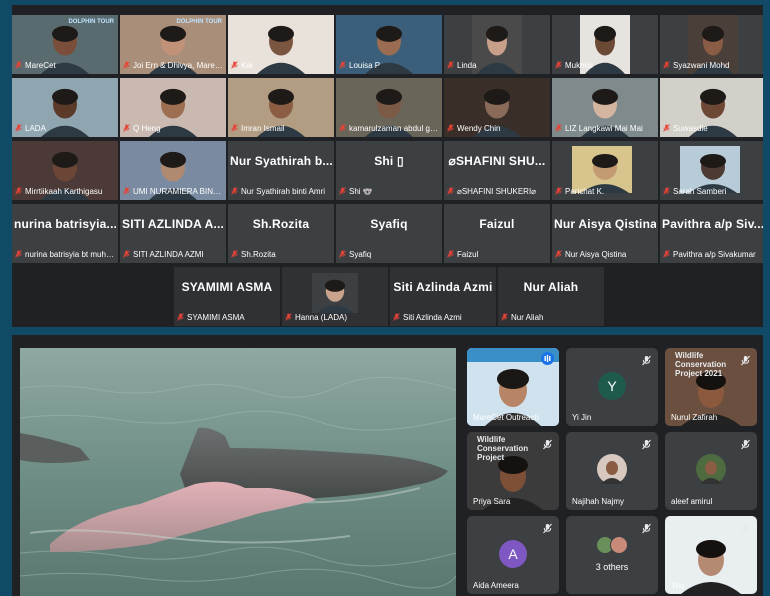  What do you see at coordinates (173, 107) in the screenshot?
I see `participant-tile: Q Heng` at bounding box center [173, 107].